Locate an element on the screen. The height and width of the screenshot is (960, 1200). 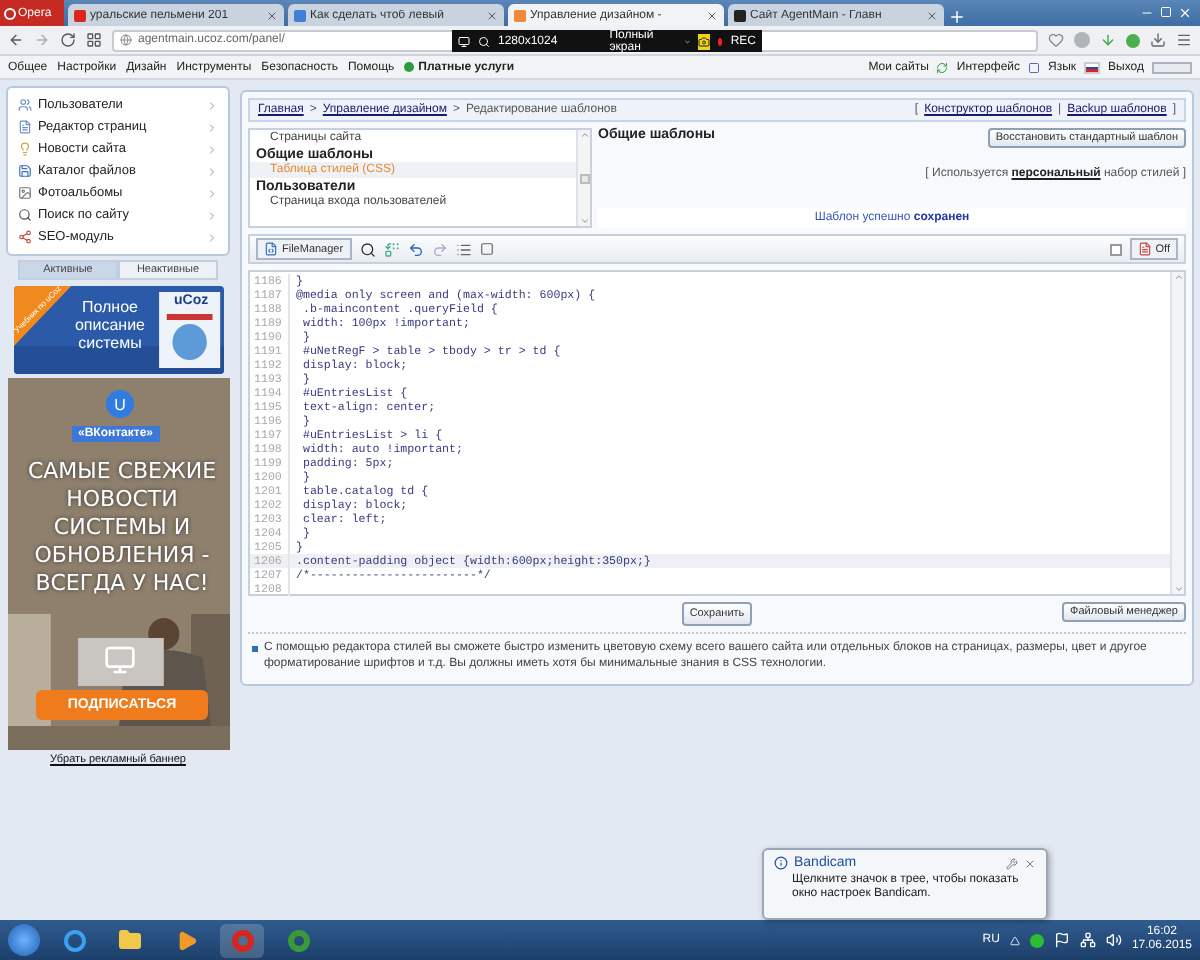
new-tab-icon is located at coordinates (957, 17).